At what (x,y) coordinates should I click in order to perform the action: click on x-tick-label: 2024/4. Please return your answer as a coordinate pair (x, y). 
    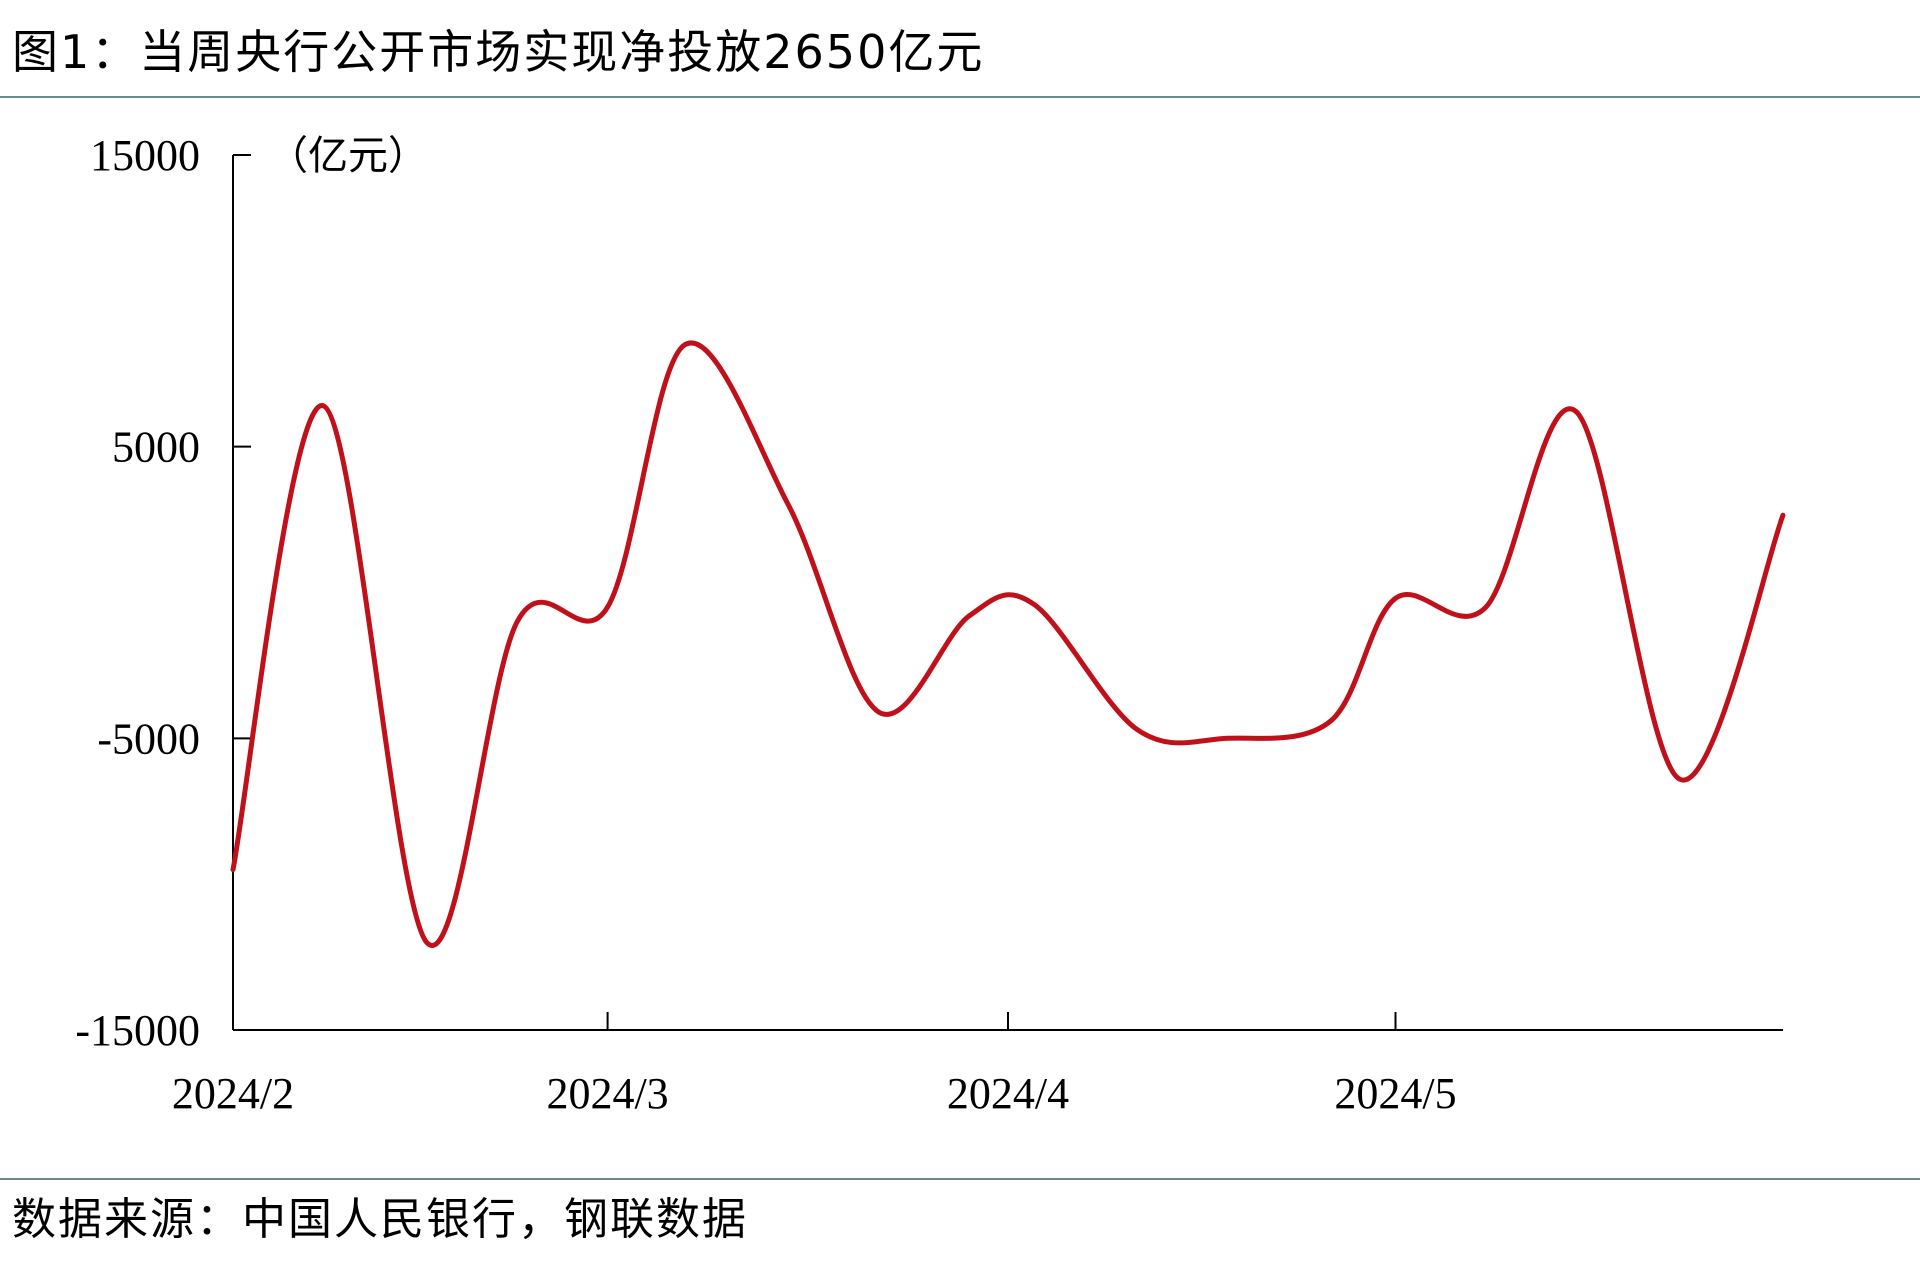
    Looking at the image, I should click on (1008, 1093).